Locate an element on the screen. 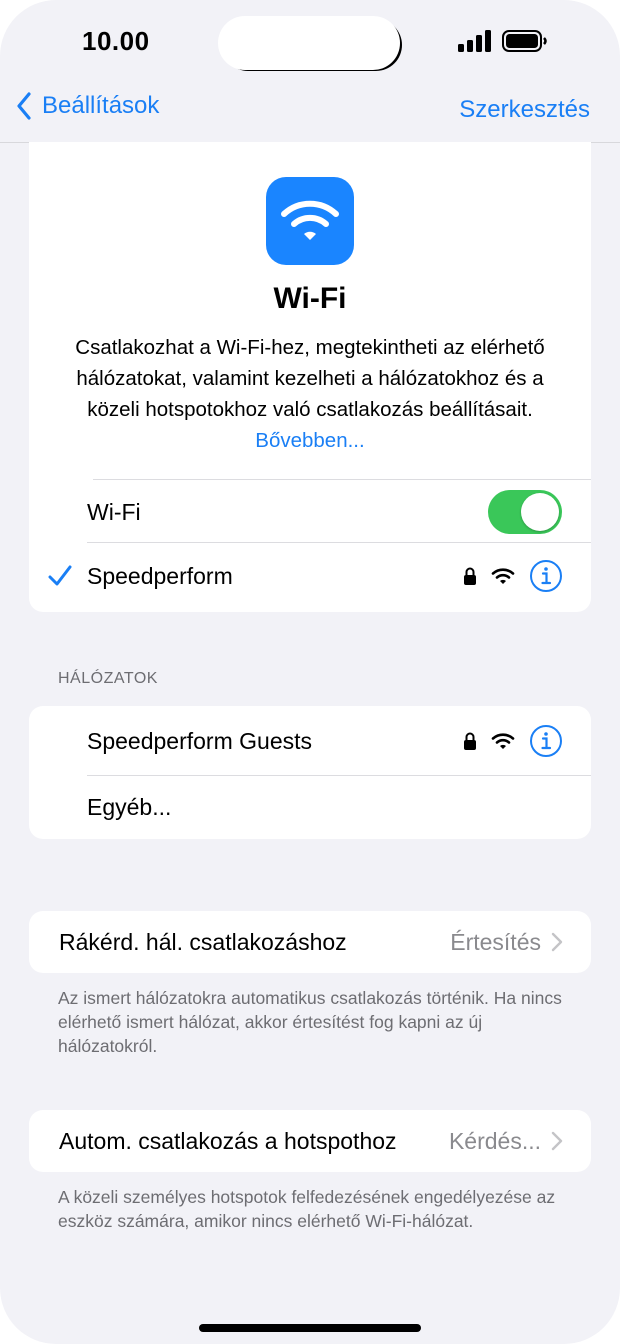 The width and height of the screenshot is (620, 1344). back-button: Beállítások is located at coordinates (87, 106).